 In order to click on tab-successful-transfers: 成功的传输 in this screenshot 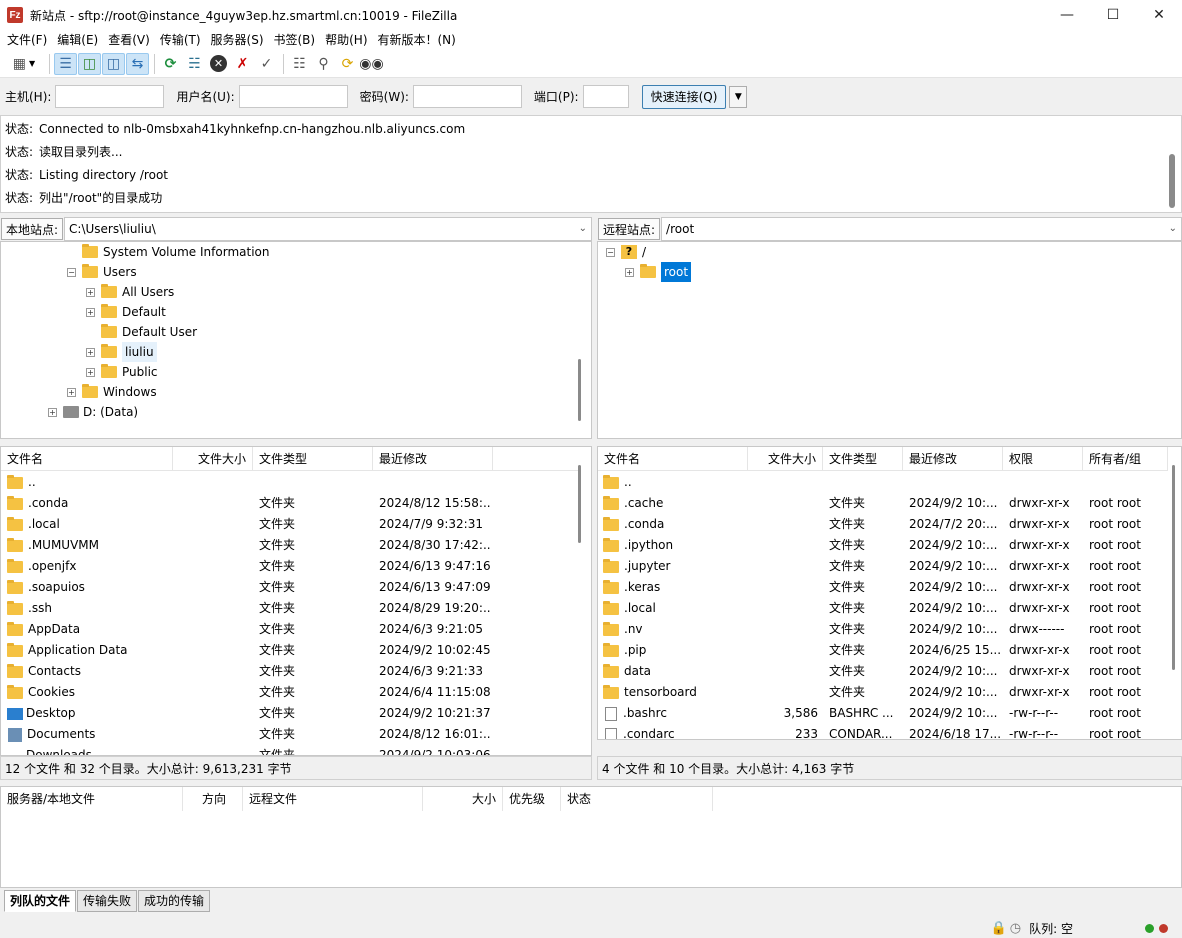, I will do `click(174, 901)`.